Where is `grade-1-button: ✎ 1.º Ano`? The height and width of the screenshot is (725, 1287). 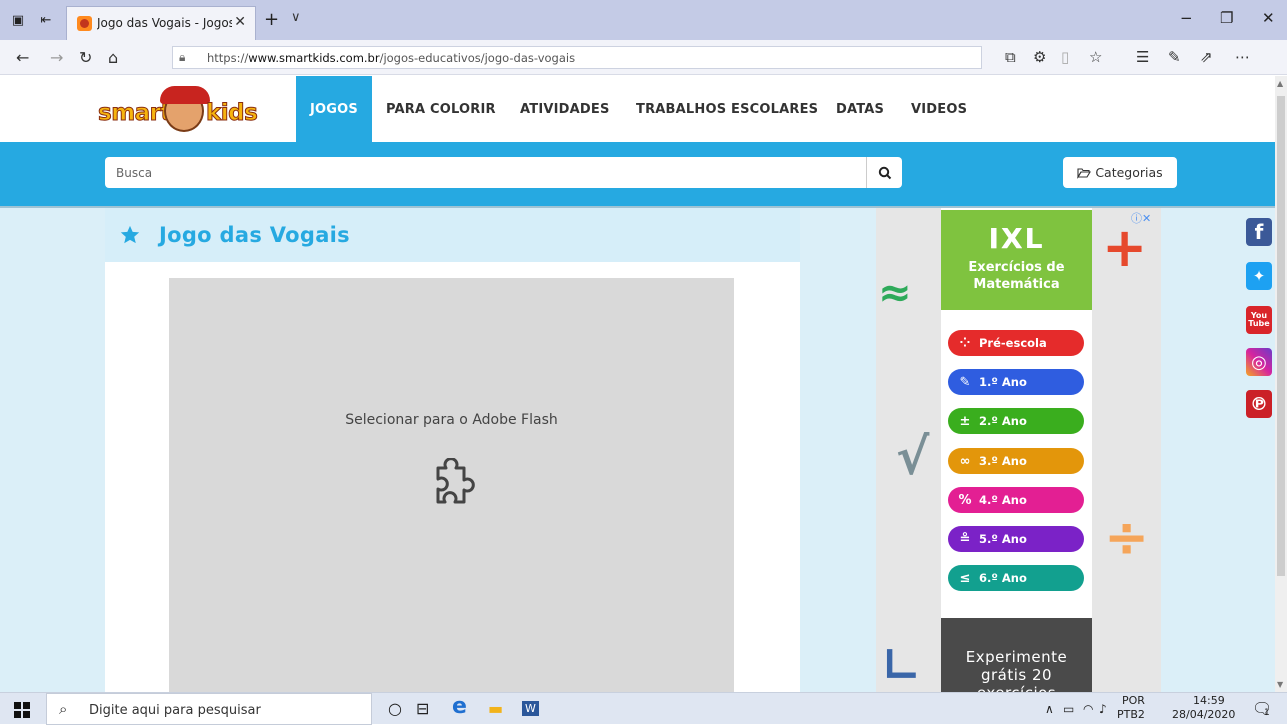
grade-1-button: ✎ 1.º Ano is located at coordinates (1016, 382).